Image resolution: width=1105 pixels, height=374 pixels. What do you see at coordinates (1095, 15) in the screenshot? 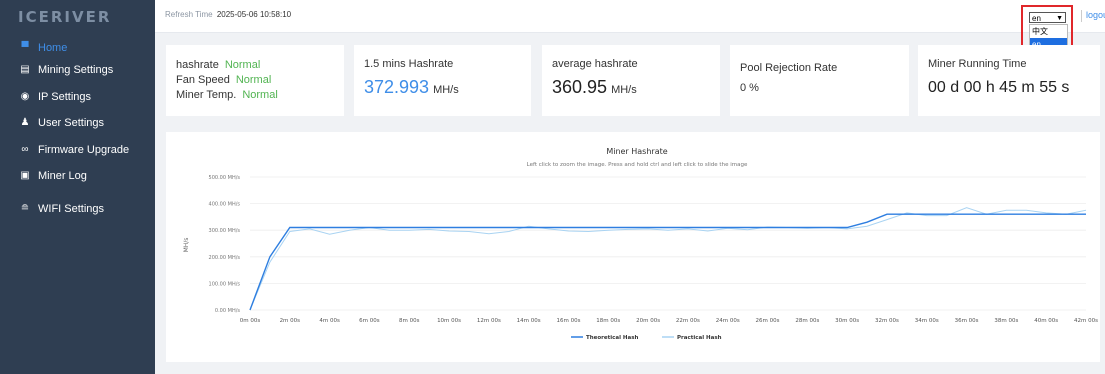
I see `logout-link: logout` at bounding box center [1095, 15].